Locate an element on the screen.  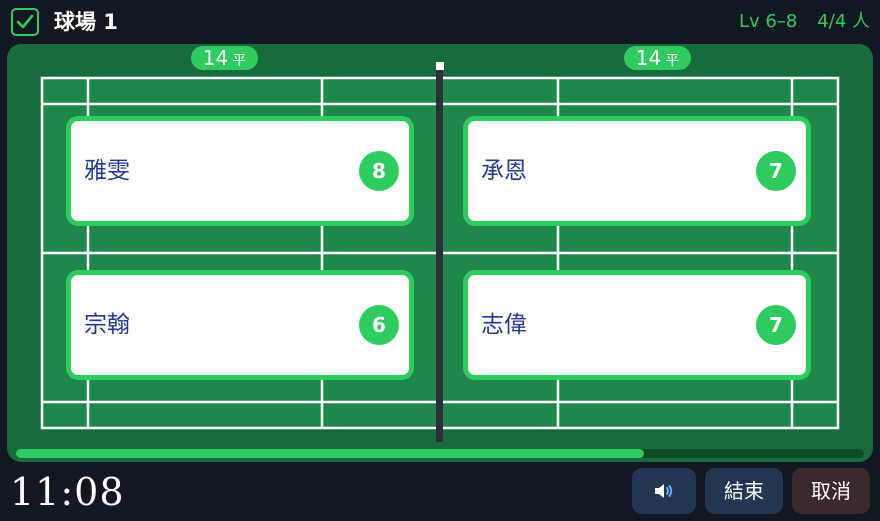
player-card: 志偉 7 is located at coordinates (637, 325).